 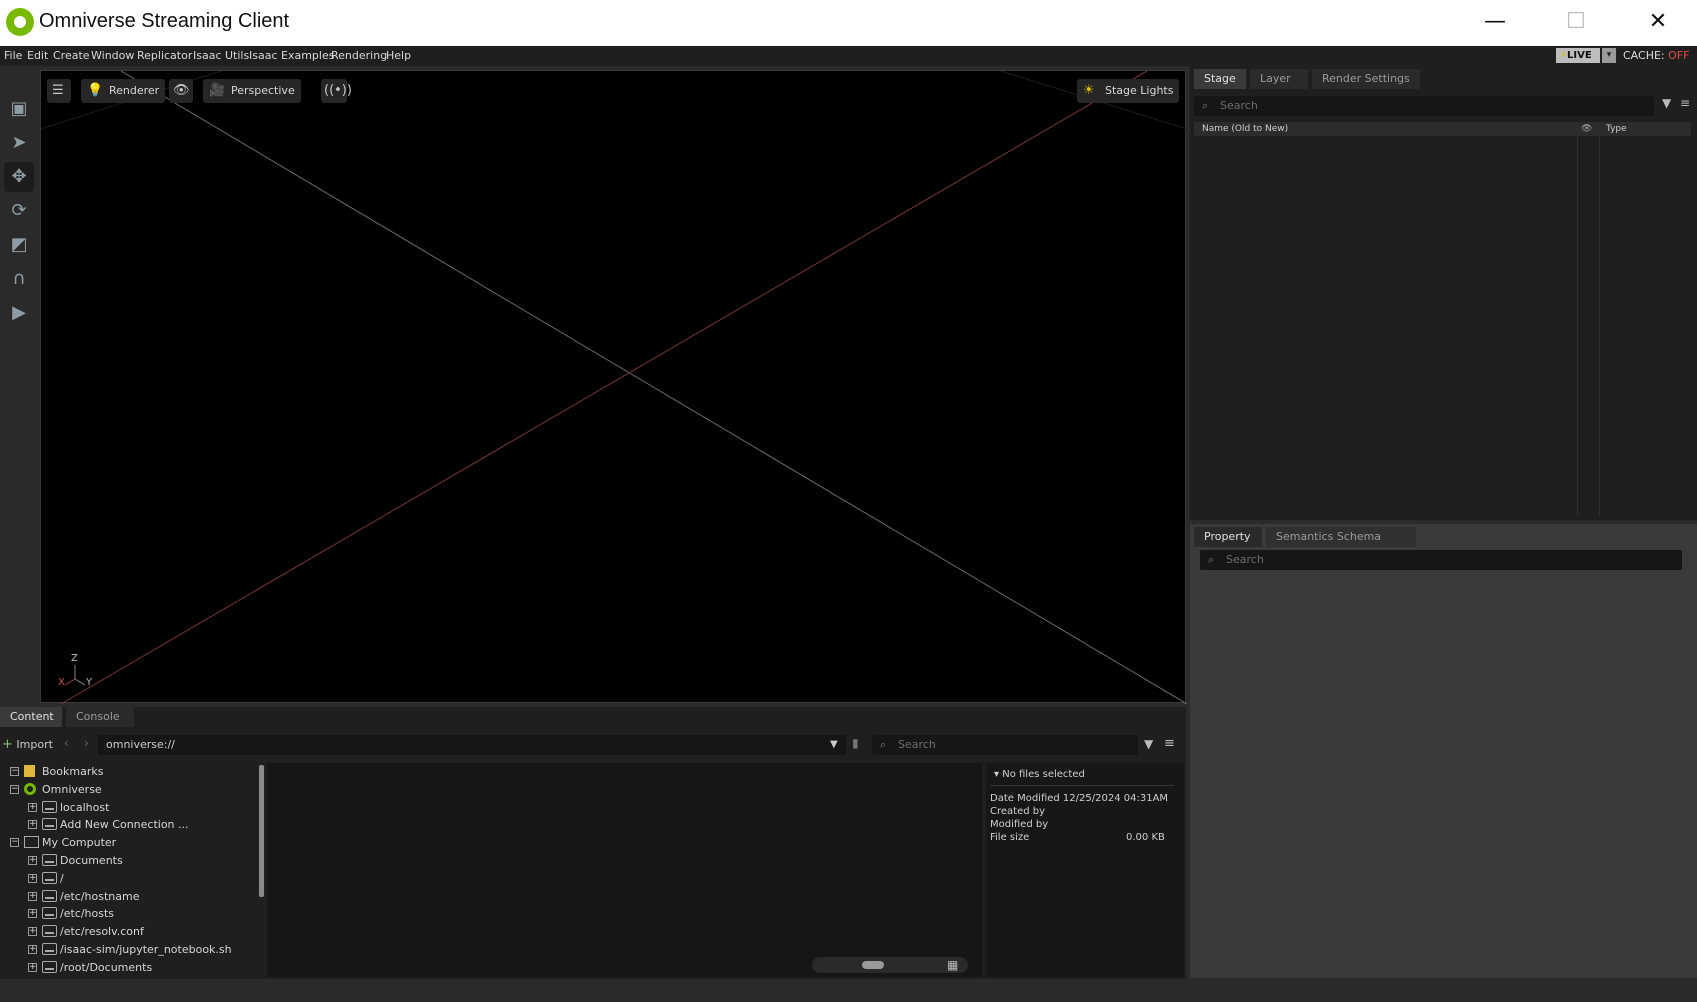 I want to click on divider, so click(x=1082, y=785).